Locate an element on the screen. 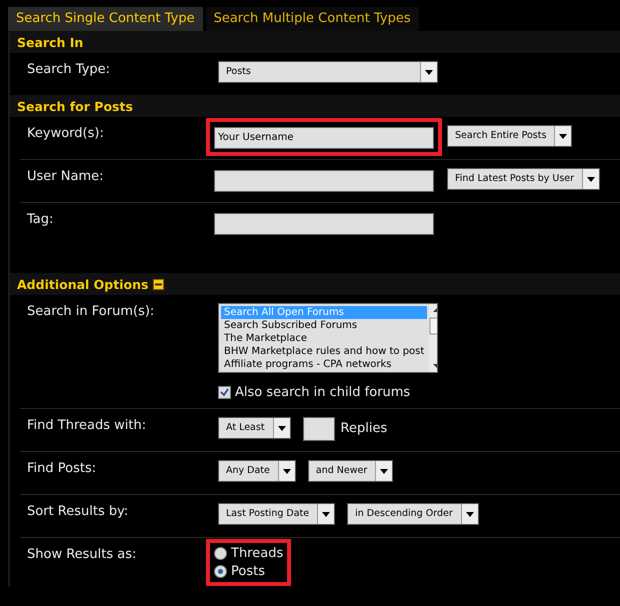 This screenshot has width=620, height=606. checkmark-icon is located at coordinates (224, 392).